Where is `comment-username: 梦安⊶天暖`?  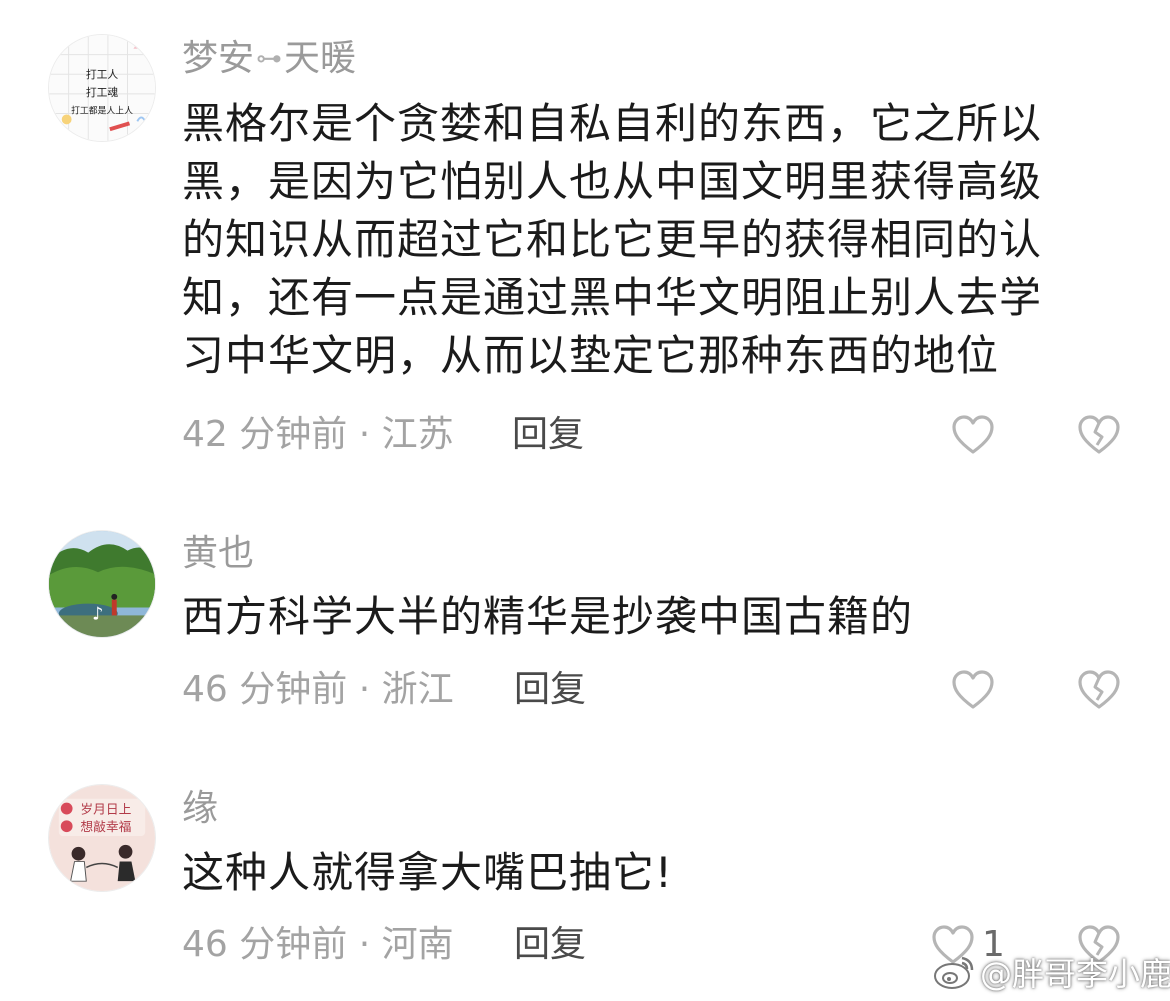
comment-username: 梦安⊶天暖 is located at coordinates (269, 59).